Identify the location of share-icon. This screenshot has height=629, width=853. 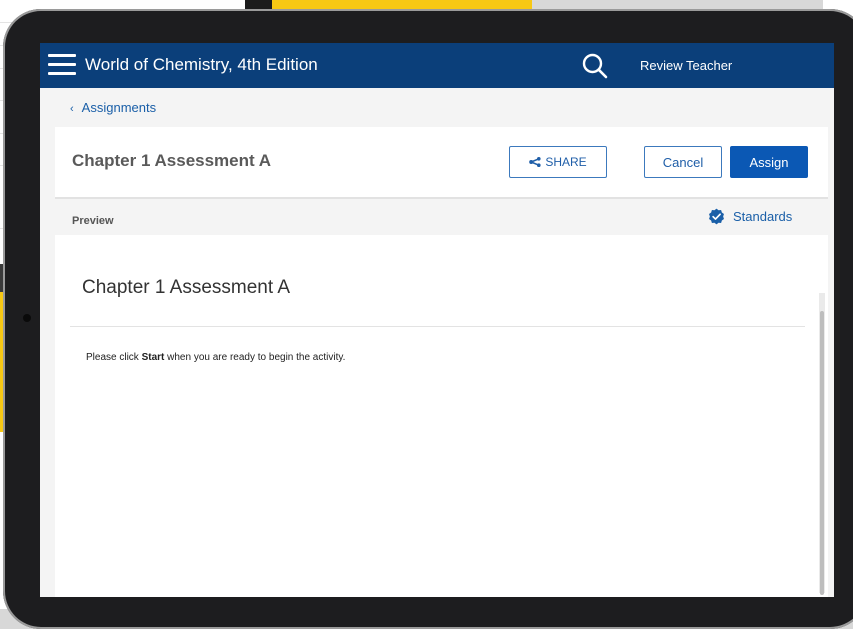
(535, 162).